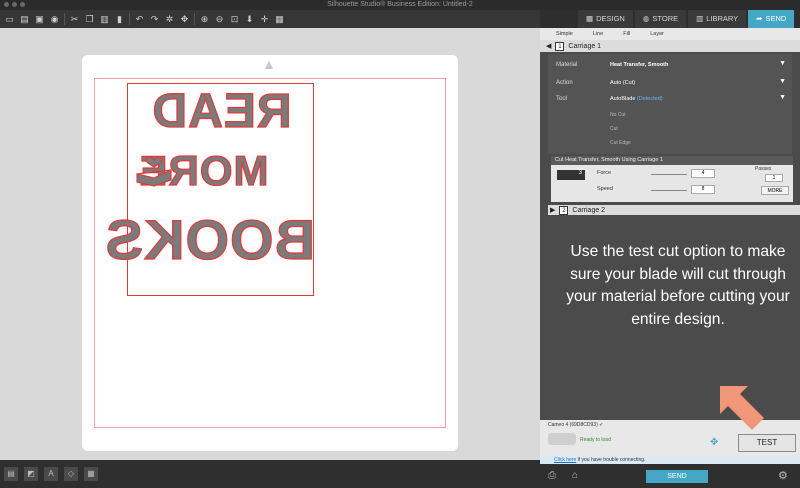  What do you see at coordinates (564, 210) in the screenshot?
I see `carriage-2-number: 2` at bounding box center [564, 210].